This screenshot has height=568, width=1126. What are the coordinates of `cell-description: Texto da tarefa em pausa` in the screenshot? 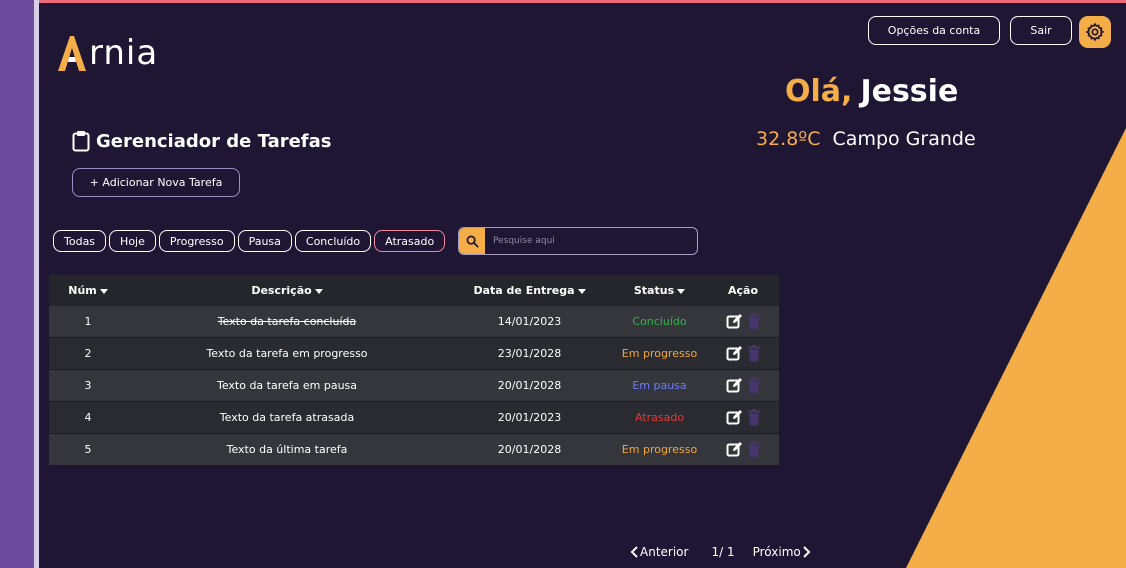 It's located at (287, 385).